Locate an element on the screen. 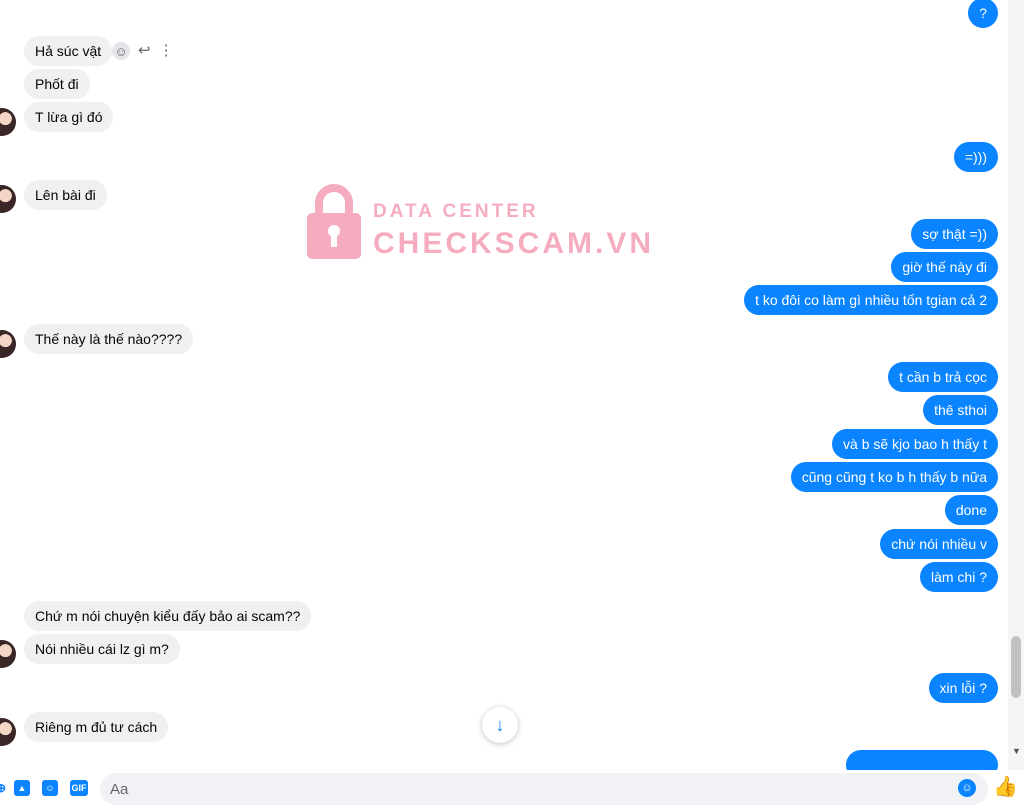 This screenshot has width=1024, height=808. smiley-icon: ☺ is located at coordinates (121, 51).